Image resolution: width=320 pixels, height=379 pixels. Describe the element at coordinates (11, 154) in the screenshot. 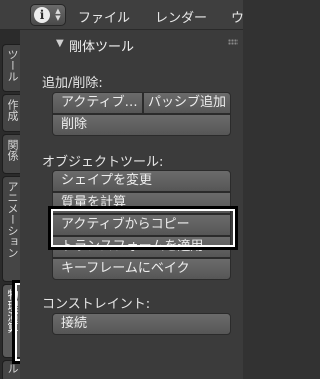

I see `tab-relations: 関係` at that location.